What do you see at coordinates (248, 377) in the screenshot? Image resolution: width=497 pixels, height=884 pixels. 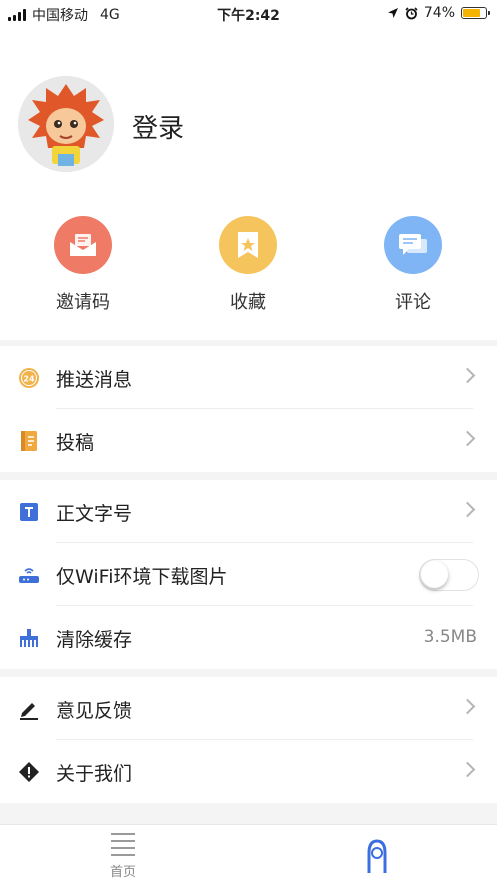 I see `menu-item-push-messages: 24 推送消息` at bounding box center [248, 377].